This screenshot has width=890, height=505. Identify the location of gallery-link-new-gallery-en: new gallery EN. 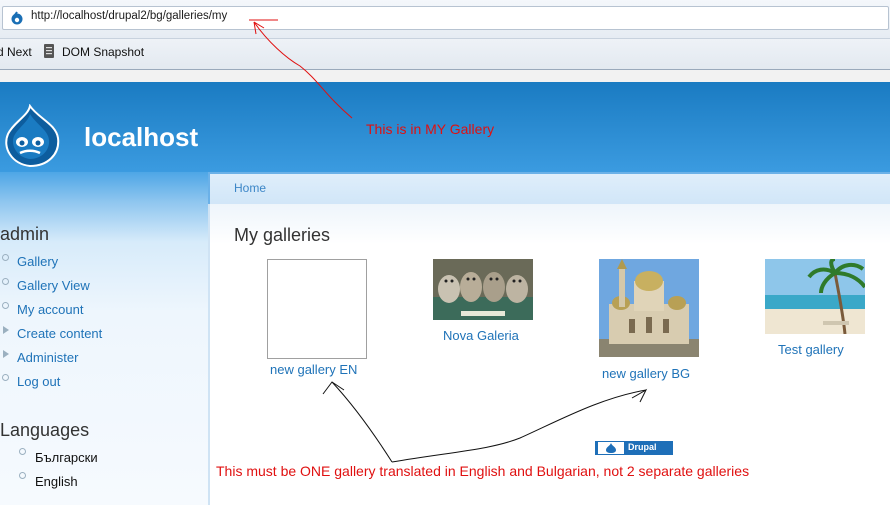
(313, 369).